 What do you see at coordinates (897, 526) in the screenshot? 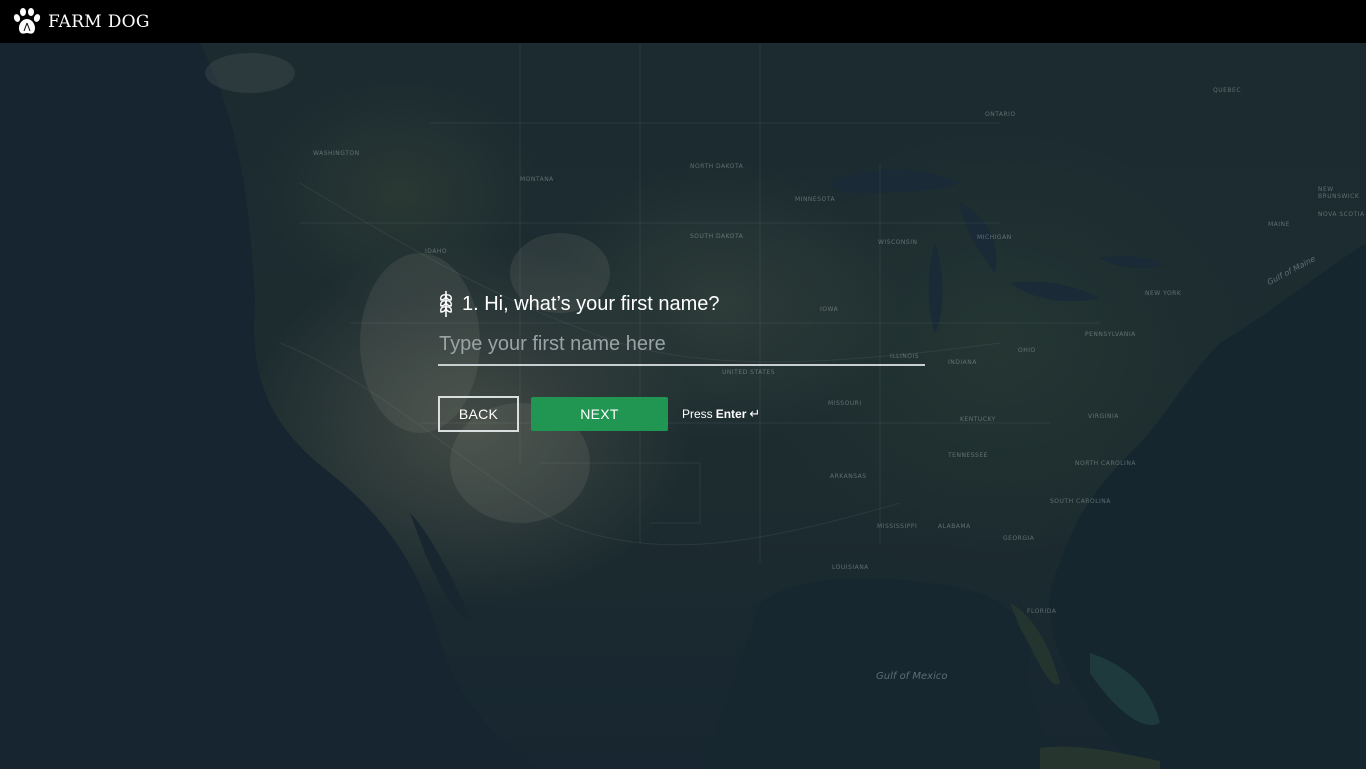
I see `map-label: Mississippi` at bounding box center [897, 526].